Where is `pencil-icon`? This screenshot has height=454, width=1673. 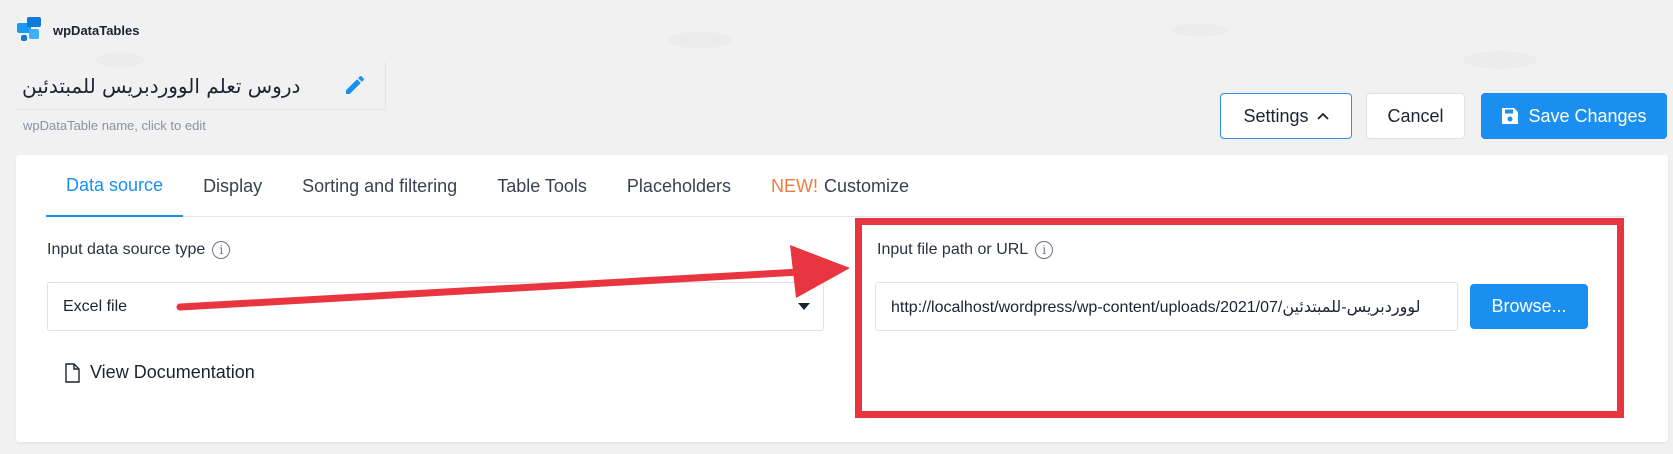
pencil-icon is located at coordinates (355, 85).